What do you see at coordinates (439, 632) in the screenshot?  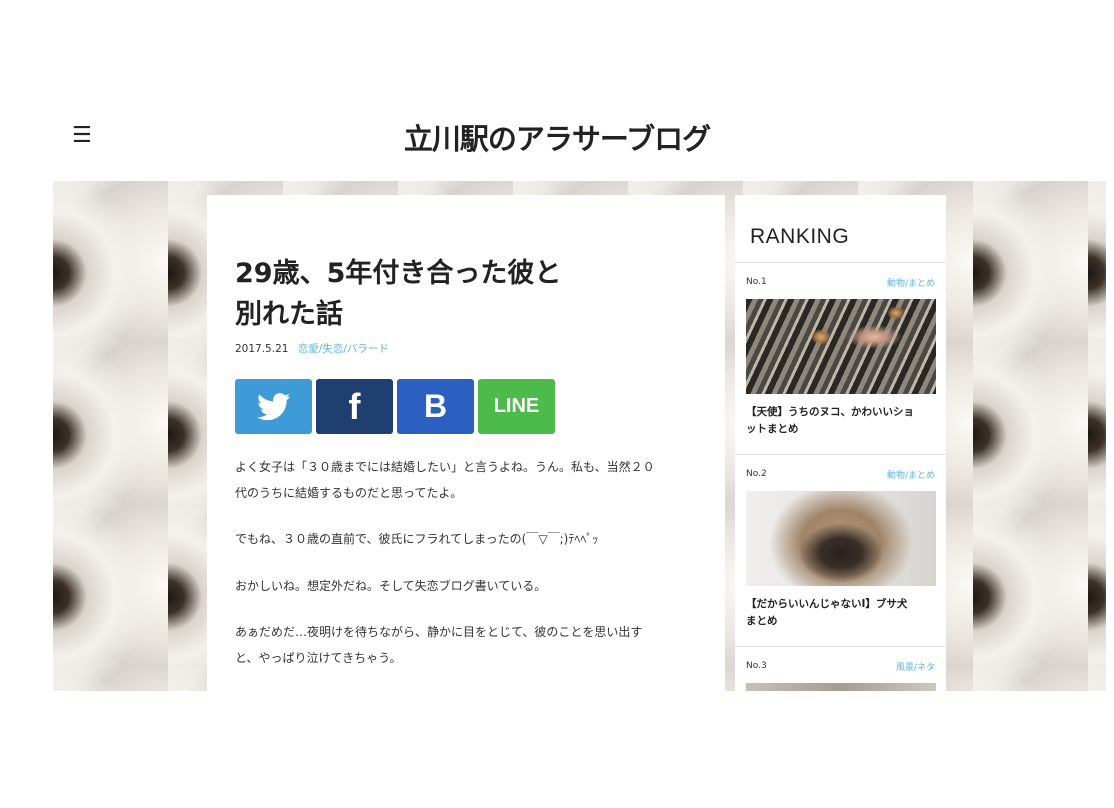 I see `paragraph-line: あぁだめだ…夜明けを待ちながら、静かに目をとじて、彼のことを思い出す` at bounding box center [439, 632].